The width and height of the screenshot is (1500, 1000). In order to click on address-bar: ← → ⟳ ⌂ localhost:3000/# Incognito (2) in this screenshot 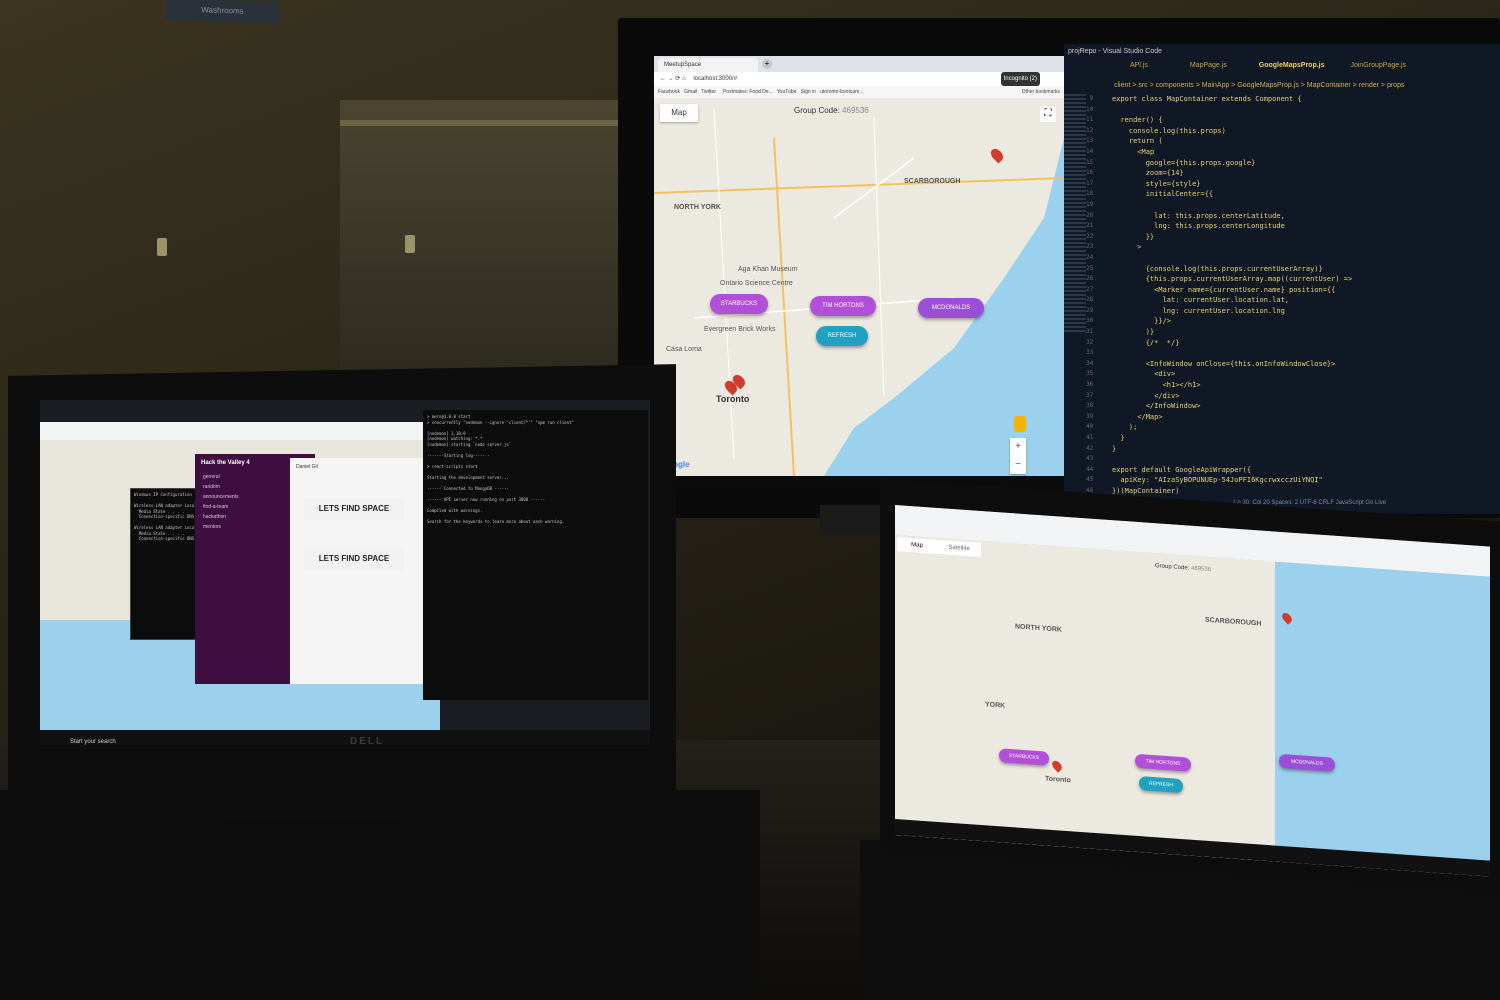, I will do `click(859, 79)`.